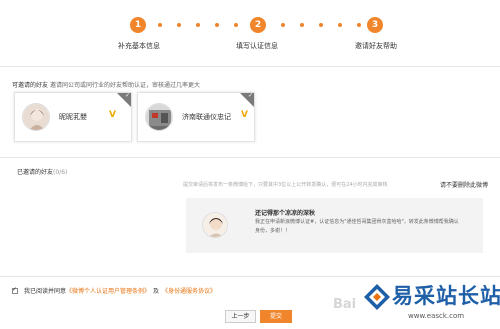 The height and width of the screenshot is (329, 500). Describe the element at coordinates (345, 304) in the screenshot. I see `baidu-watermark: Bai` at that location.